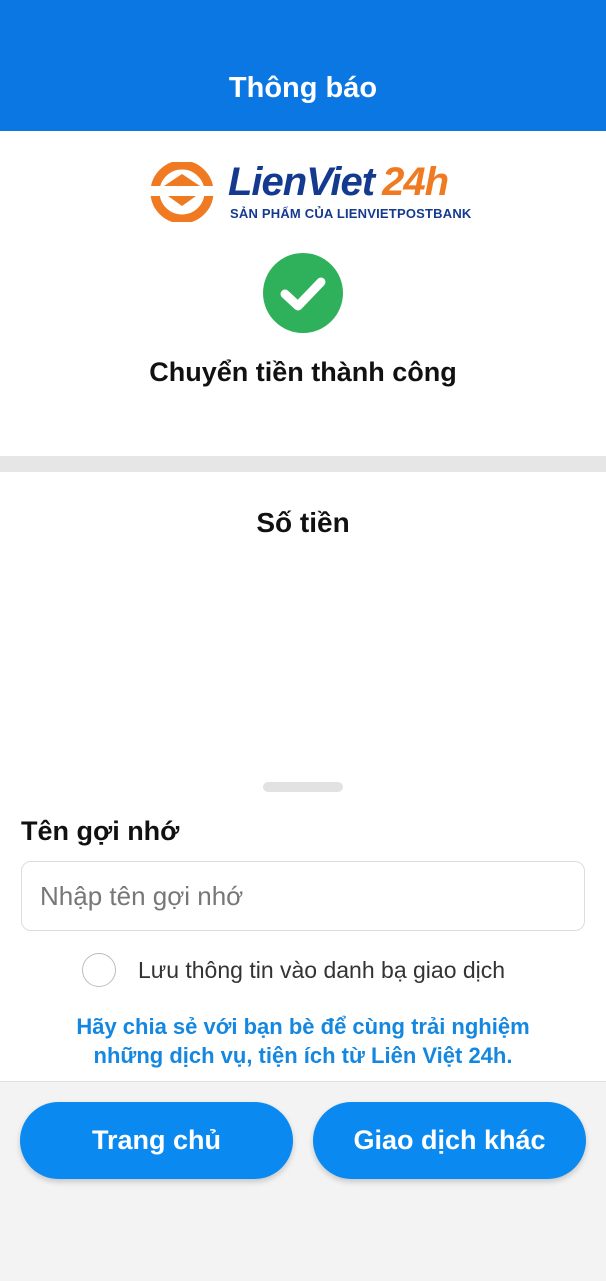 This screenshot has width=606, height=1281. Describe the element at coordinates (321, 970) in the screenshot. I see `save-contact-label: Lưu thông tin vào danh bạ giao dịch` at that location.